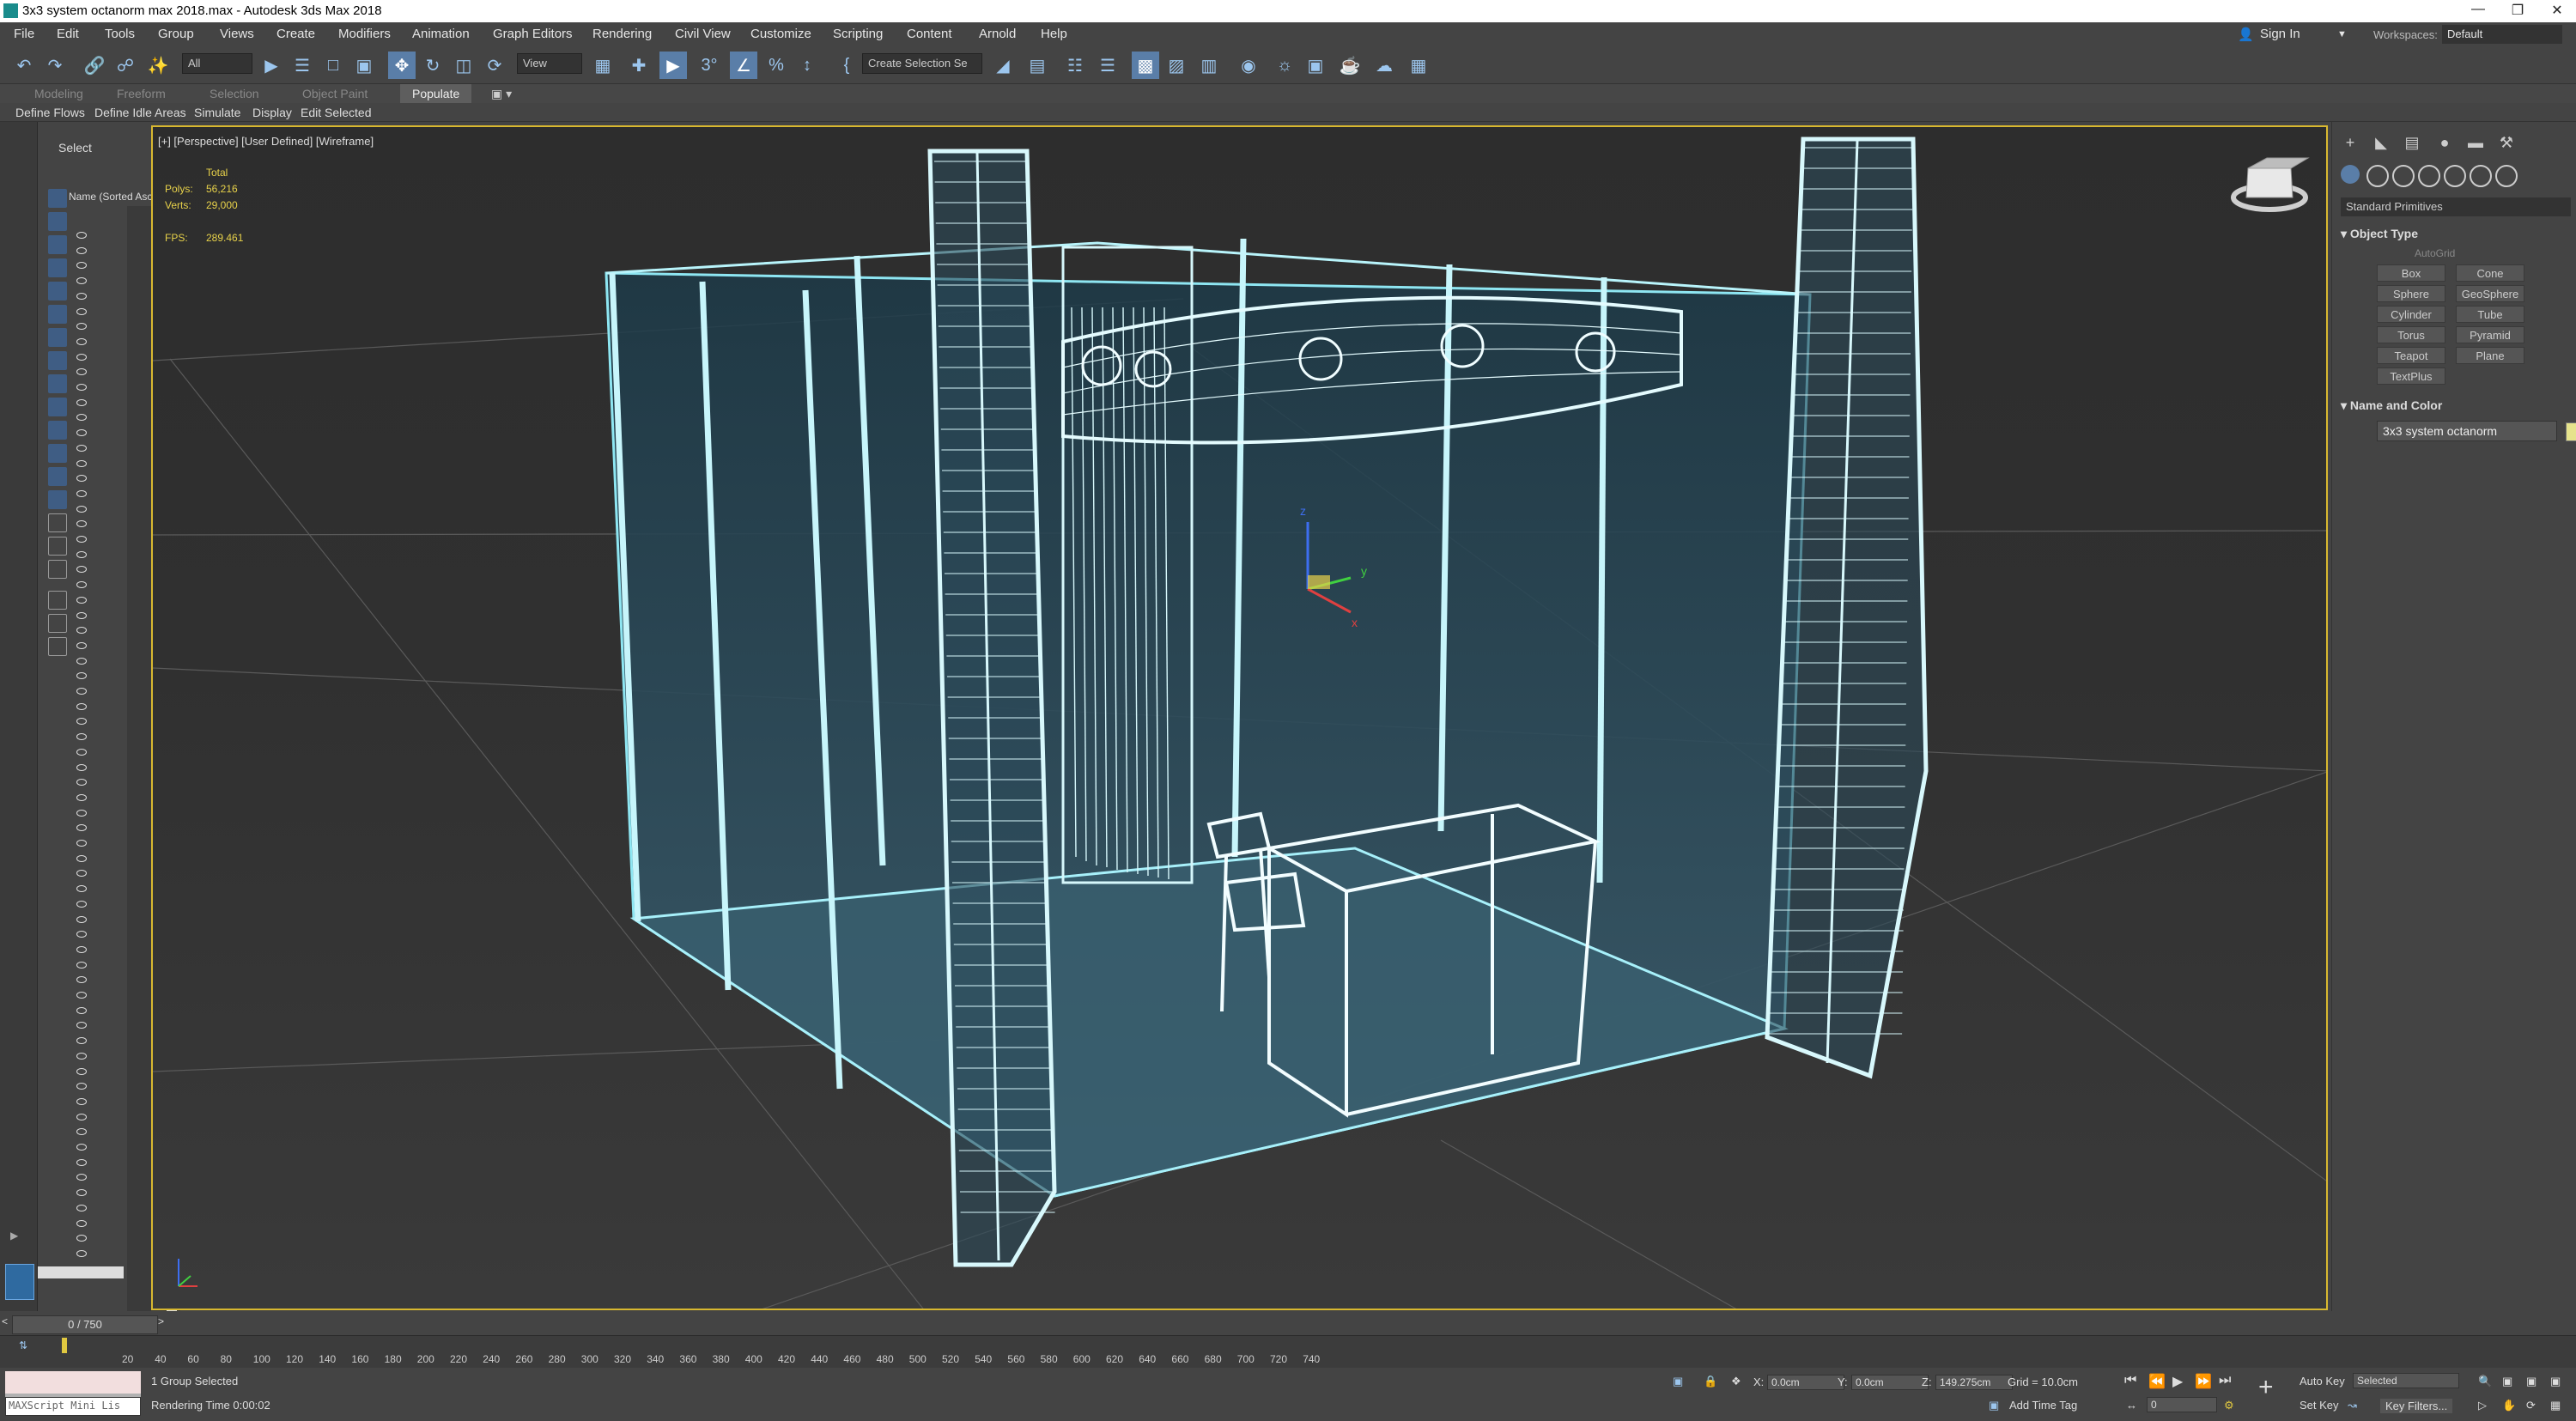 Image resolution: width=2576 pixels, height=1421 pixels. Describe the element at coordinates (1107, 65) in the screenshot. I see `toggle-layer-explorer-icon: ☰` at that location.